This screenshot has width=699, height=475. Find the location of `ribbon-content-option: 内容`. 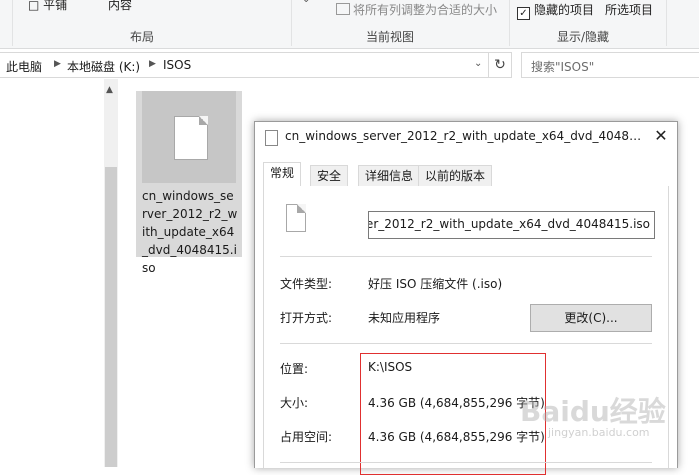

ribbon-content-option: 内容 is located at coordinates (120, 6).